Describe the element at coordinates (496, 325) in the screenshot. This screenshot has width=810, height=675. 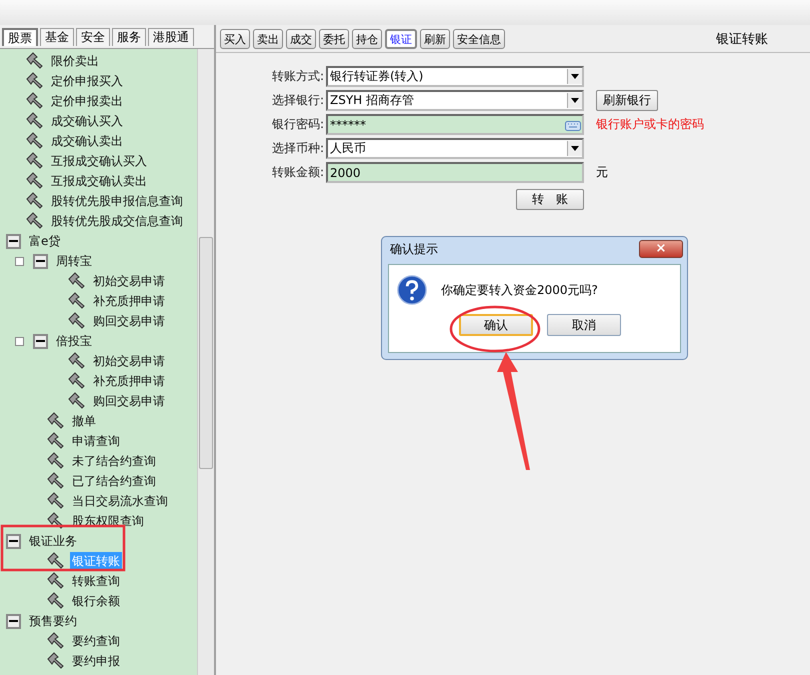
I see `dialog-button: 确认` at that location.